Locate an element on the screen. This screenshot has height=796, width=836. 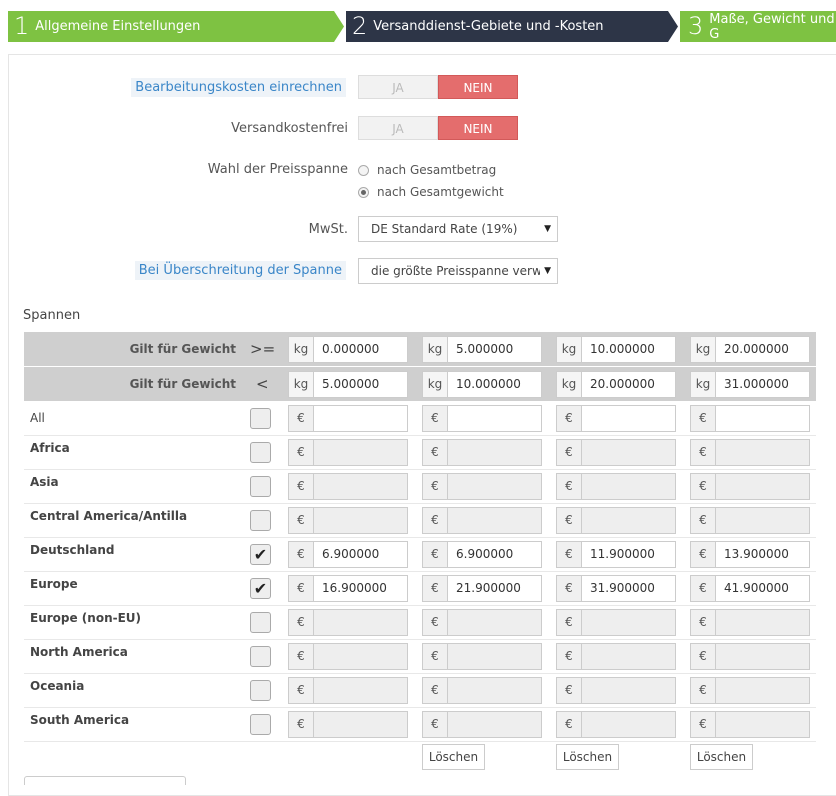
price-input: €21.900000 is located at coordinates (482, 588).